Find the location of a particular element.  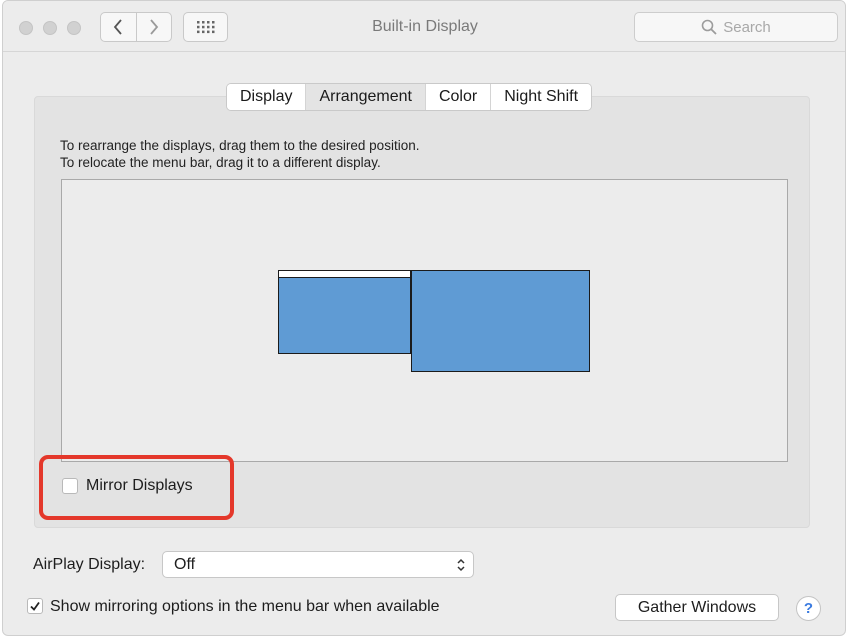

chevron-right-icon is located at coordinates (154, 27).